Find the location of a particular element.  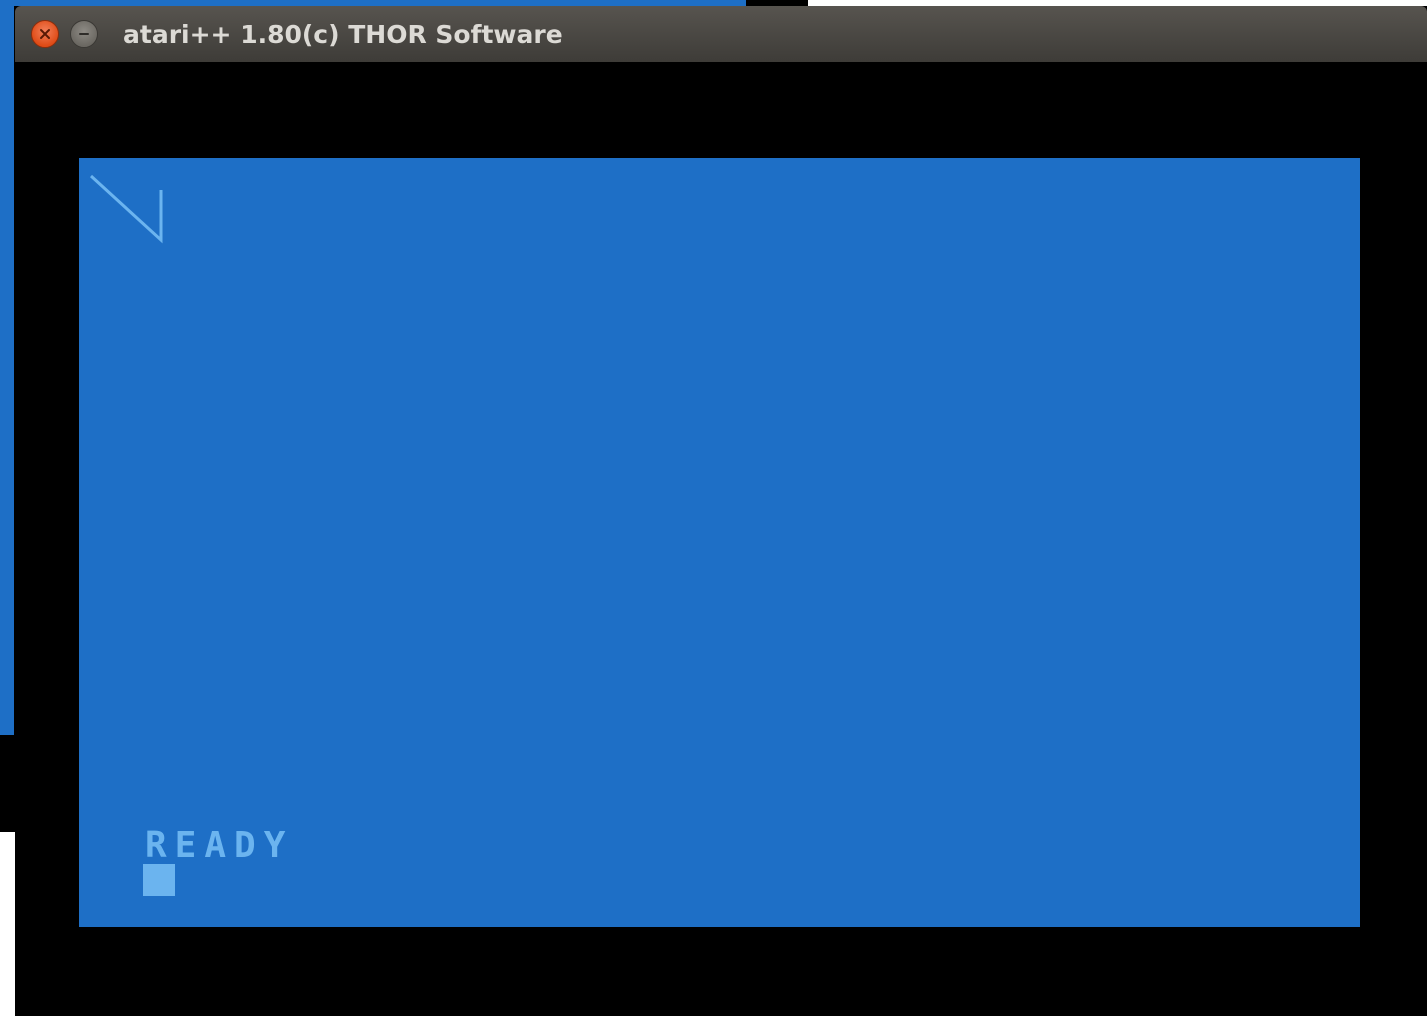

text-cursor is located at coordinates (159, 880).